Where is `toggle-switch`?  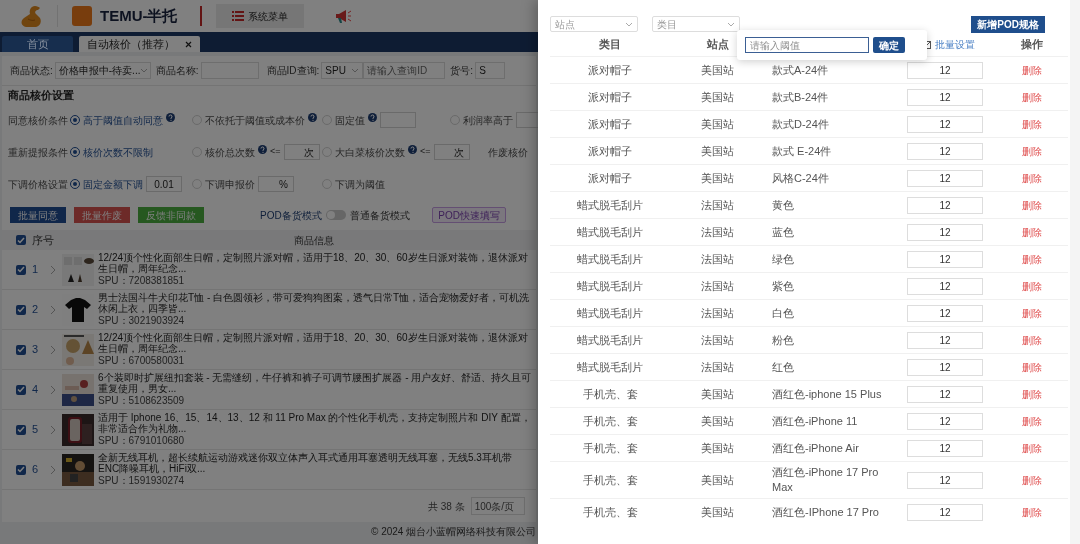 toggle-switch is located at coordinates (335, 215).